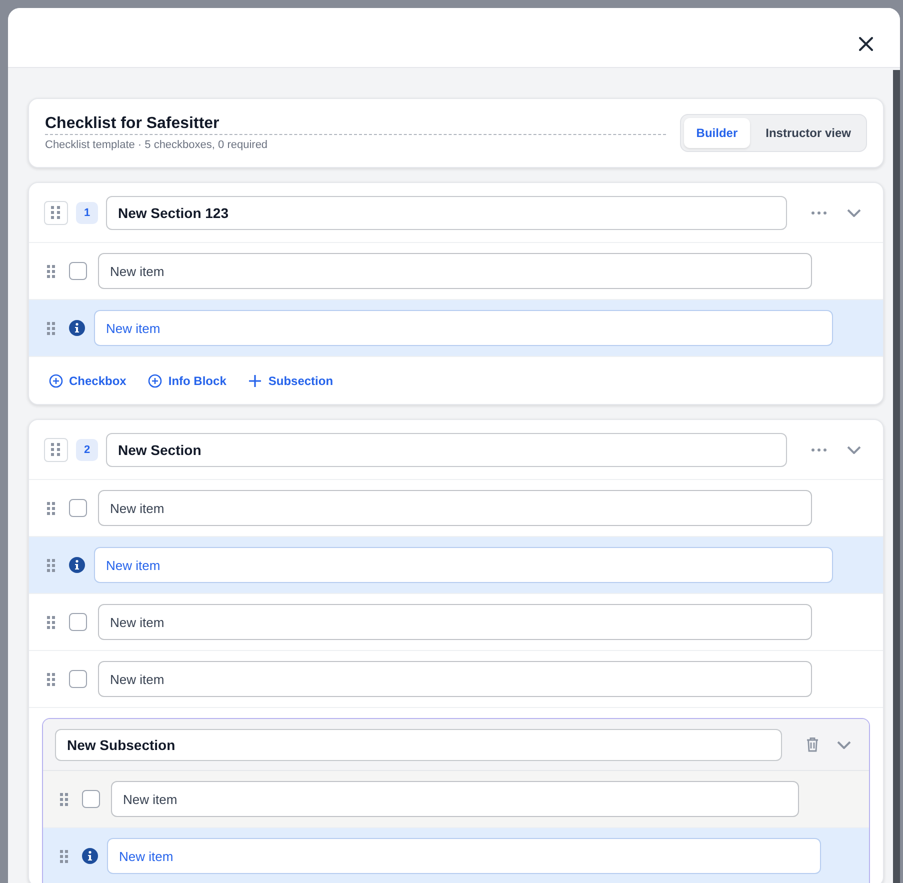 The height and width of the screenshot is (883, 903). I want to click on section-title-field: New Section 123, so click(446, 213).